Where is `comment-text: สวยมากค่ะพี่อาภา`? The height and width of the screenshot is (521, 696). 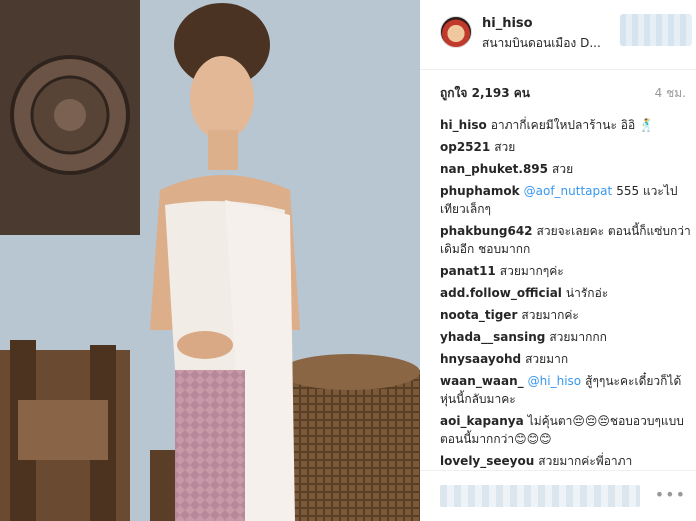
comment-text: สวยมากค่ะพี่อาภา is located at coordinates (585, 461).